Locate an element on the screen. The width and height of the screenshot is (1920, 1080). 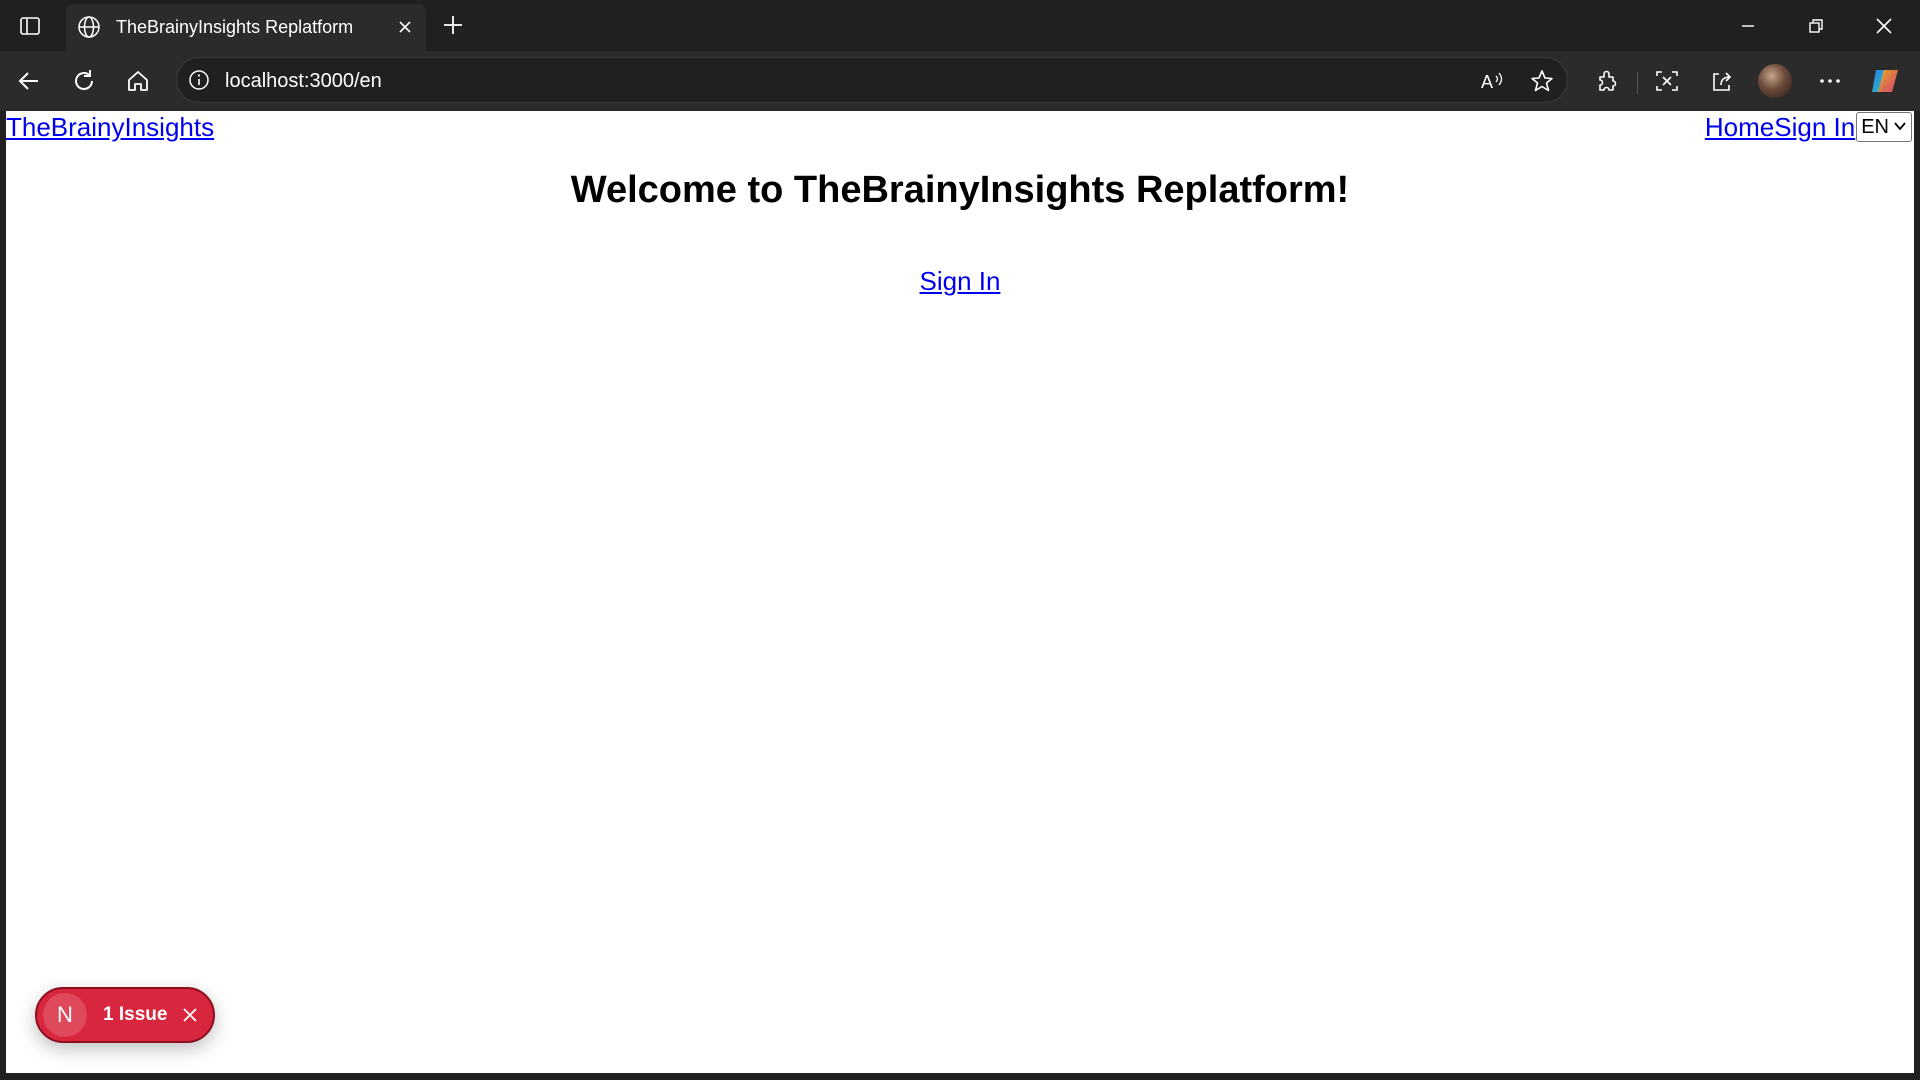
favorite-star-icon is located at coordinates (1542, 81).